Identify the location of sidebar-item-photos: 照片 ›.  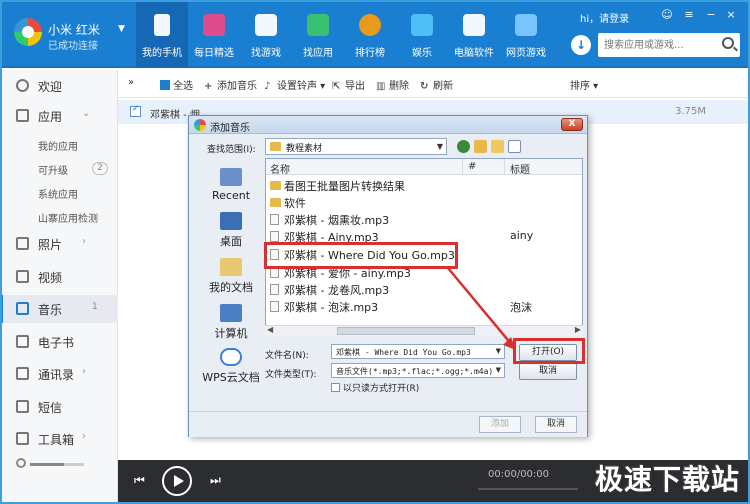
(59, 244).